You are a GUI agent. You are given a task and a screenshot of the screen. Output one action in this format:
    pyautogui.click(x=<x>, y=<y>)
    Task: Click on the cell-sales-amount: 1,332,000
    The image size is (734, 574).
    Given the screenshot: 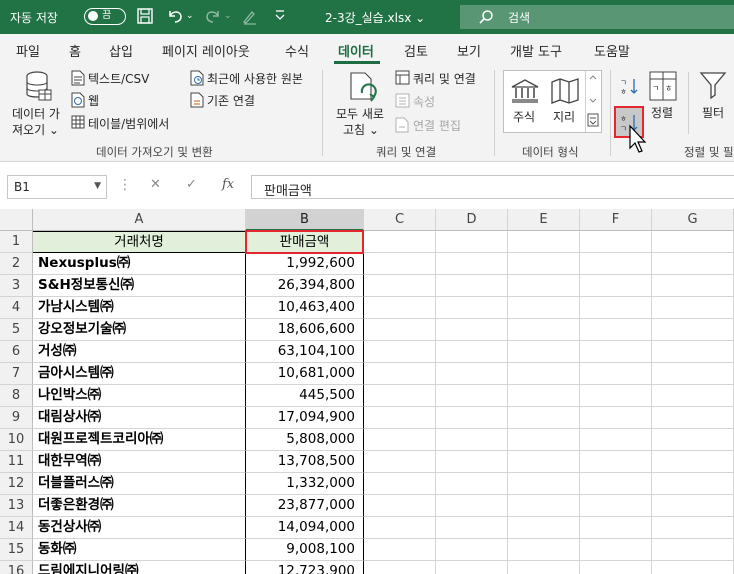 What is the action you would take?
    pyautogui.click(x=305, y=484)
    